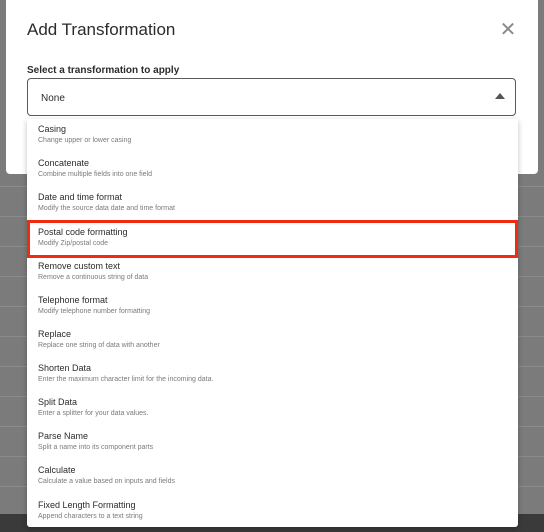  Describe the element at coordinates (96, 447) in the screenshot. I see `option-description: Split a name into its component parts` at that location.